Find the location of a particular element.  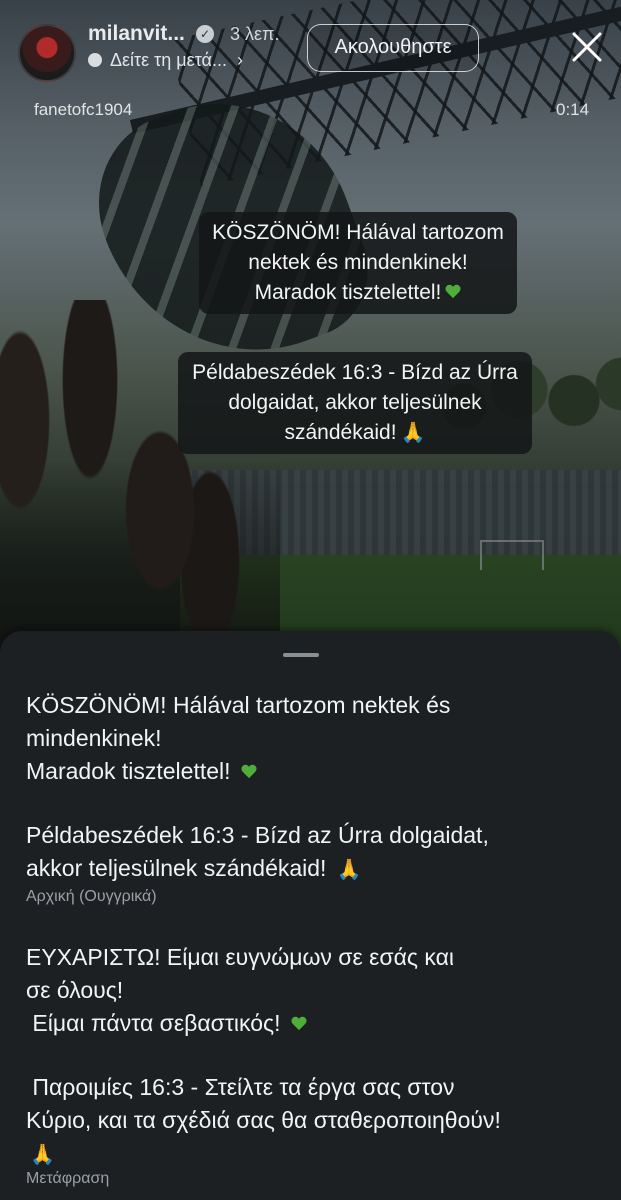

sticker-2-line-1: Példabeszédek 16:3 - Bízd az Úrra is located at coordinates (355, 372).